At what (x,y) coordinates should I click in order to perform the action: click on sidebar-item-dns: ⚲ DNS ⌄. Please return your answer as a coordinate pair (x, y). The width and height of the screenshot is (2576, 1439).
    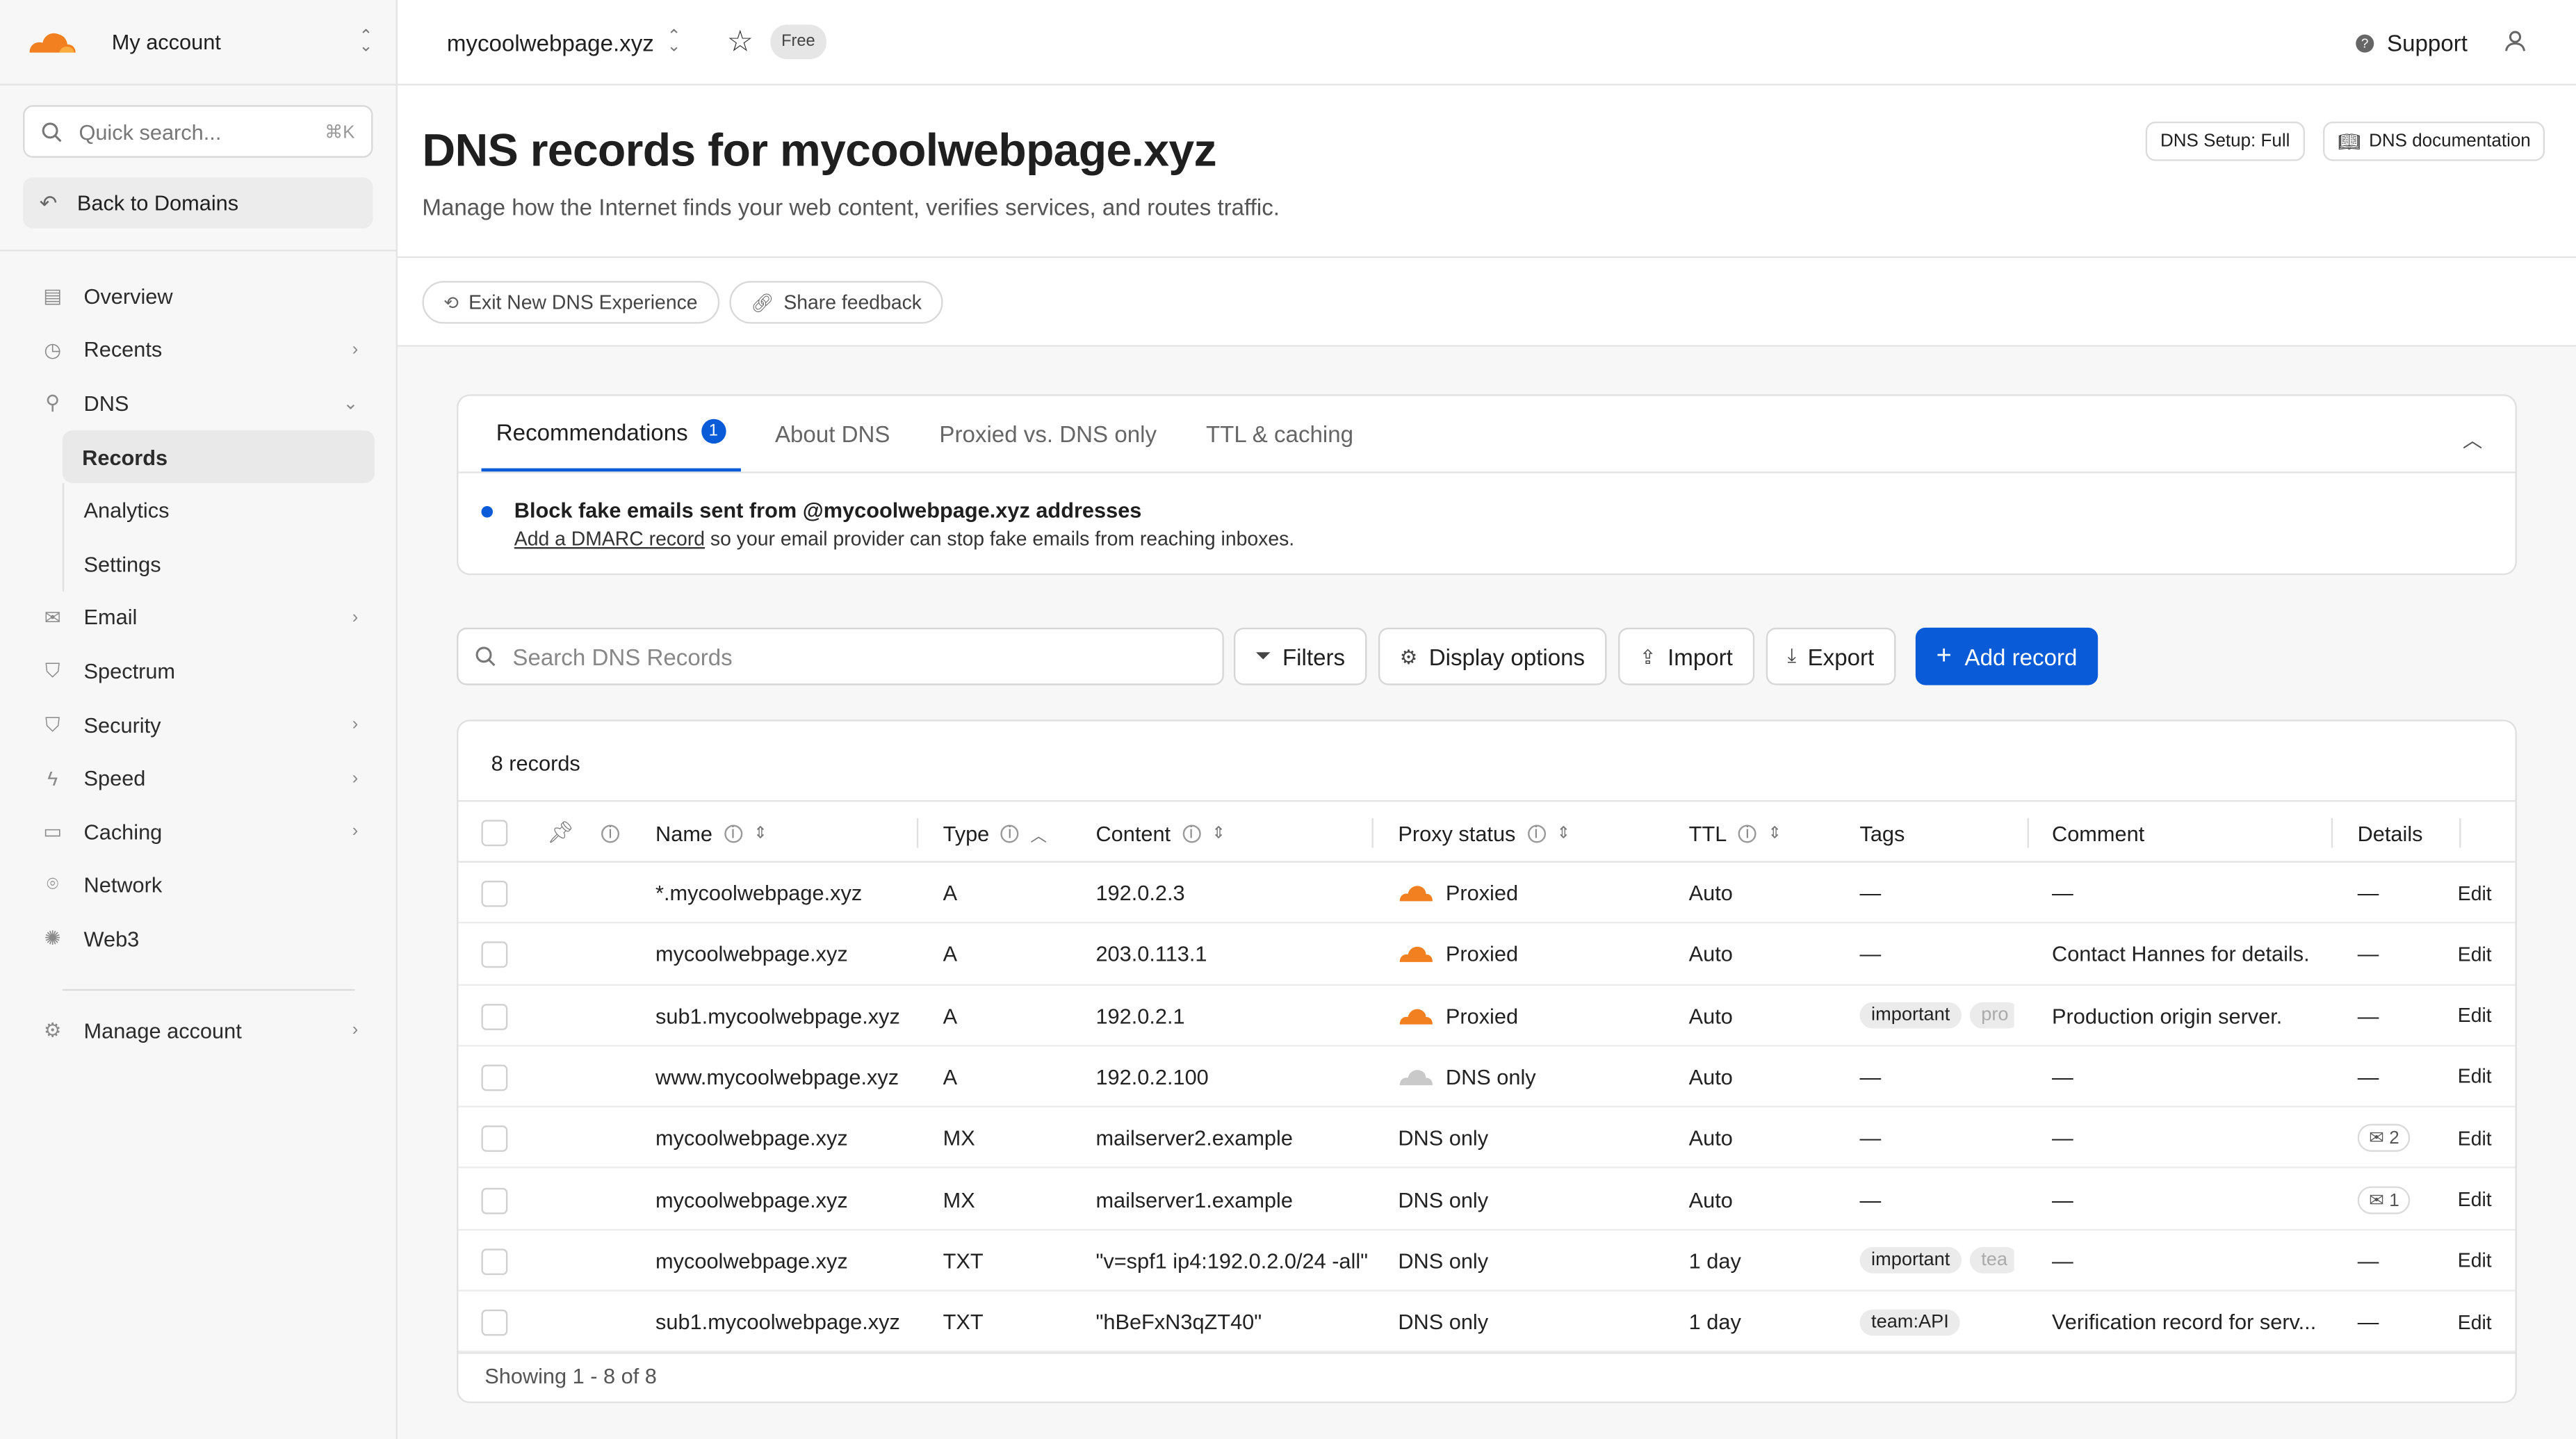
    Looking at the image, I should click on (199, 403).